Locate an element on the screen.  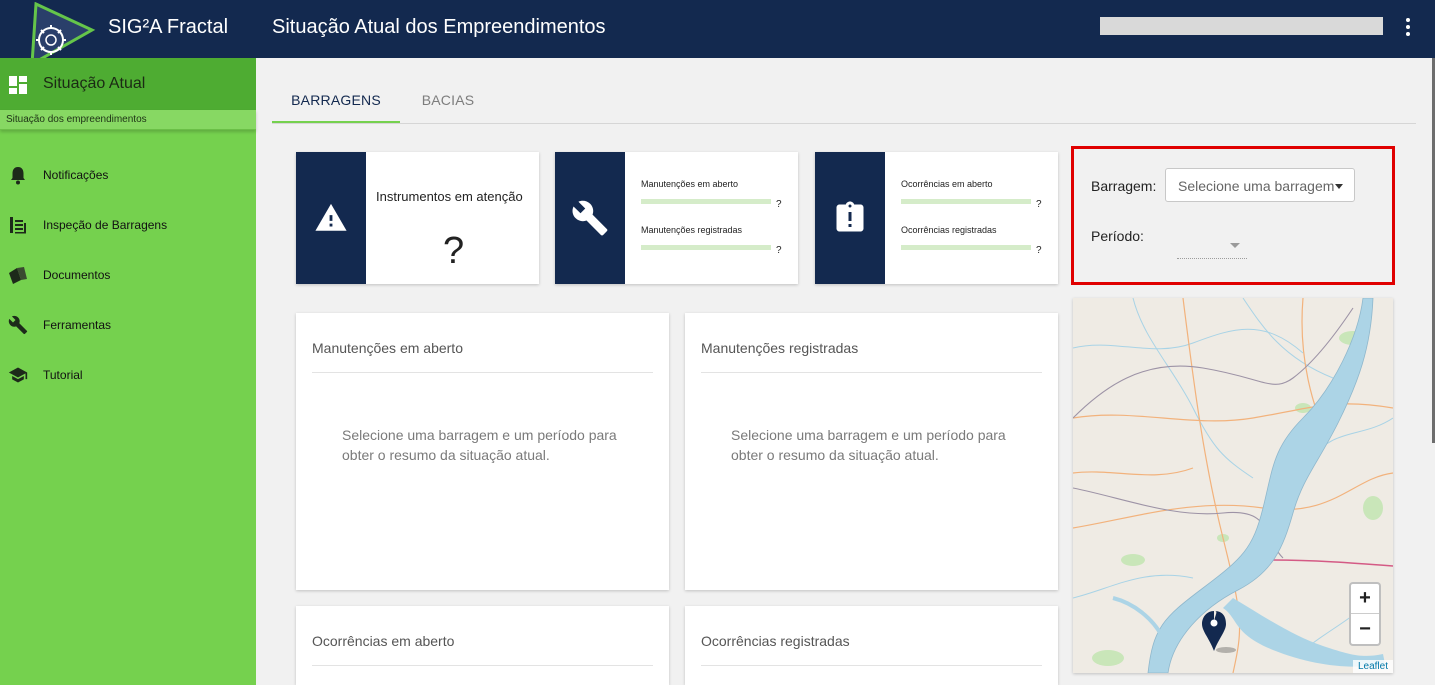
documents-icon is located at coordinates (18, 275).